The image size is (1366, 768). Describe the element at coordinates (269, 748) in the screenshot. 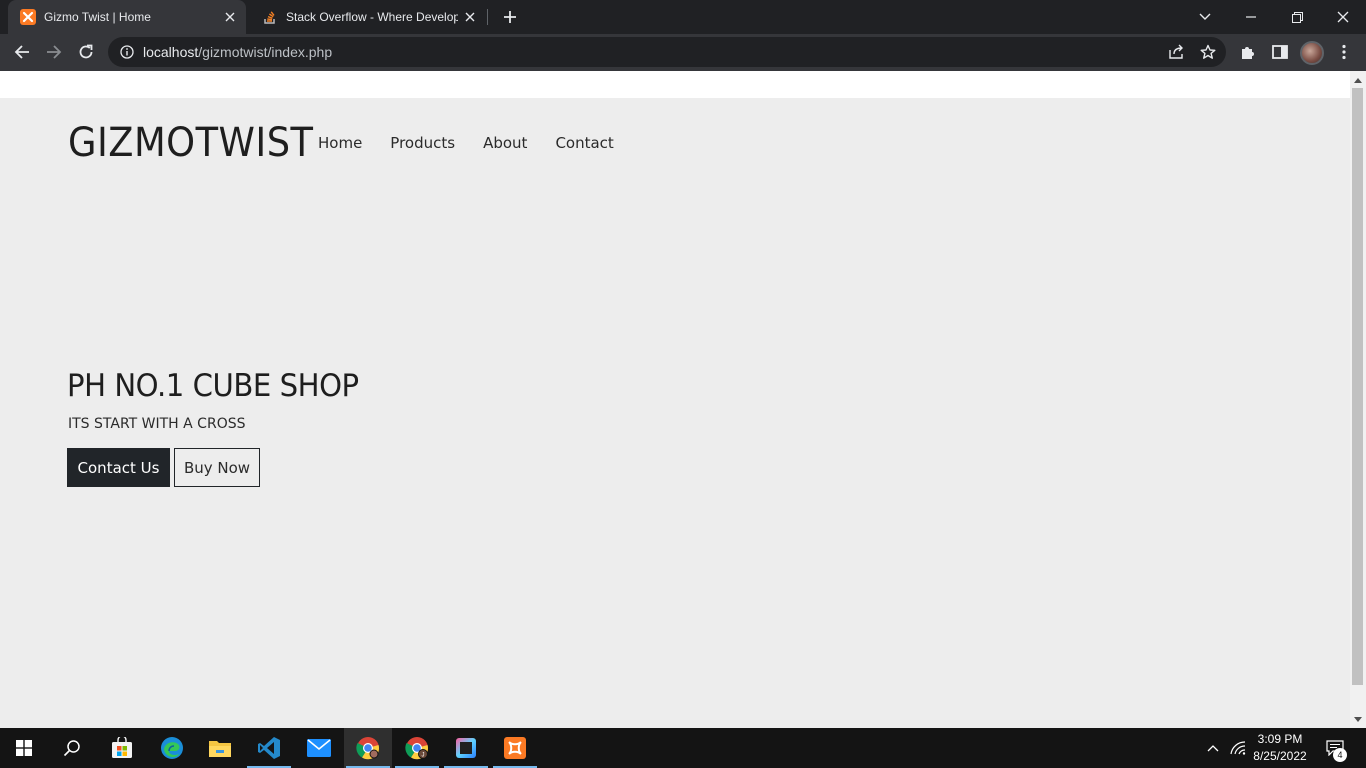

I see `vscode-icon` at that location.